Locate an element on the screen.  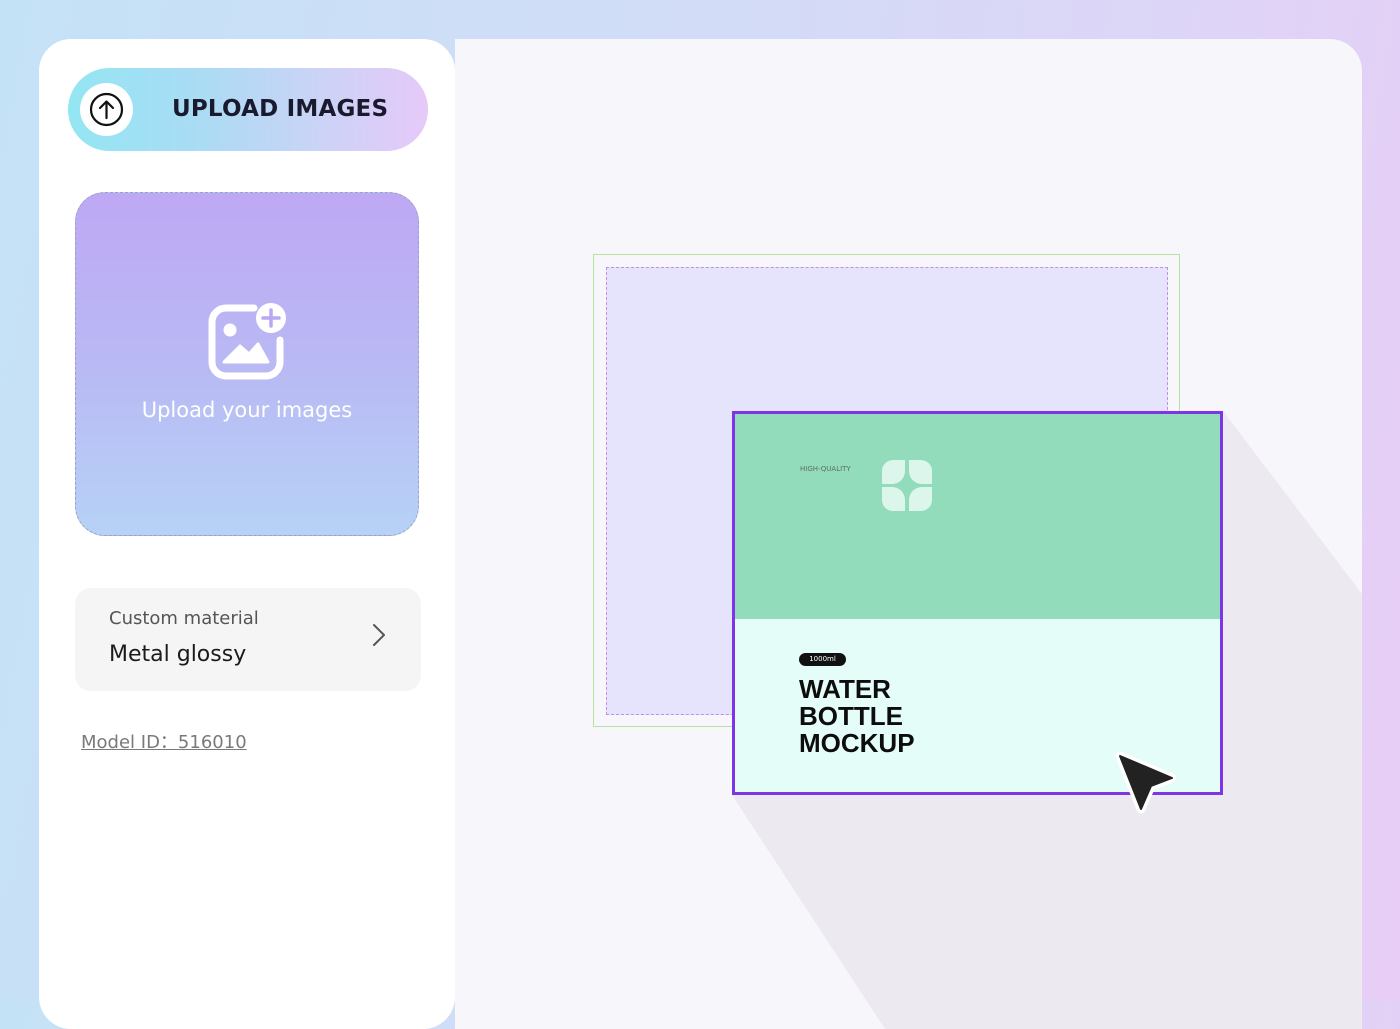
image-plus-icon is located at coordinates (247, 341).